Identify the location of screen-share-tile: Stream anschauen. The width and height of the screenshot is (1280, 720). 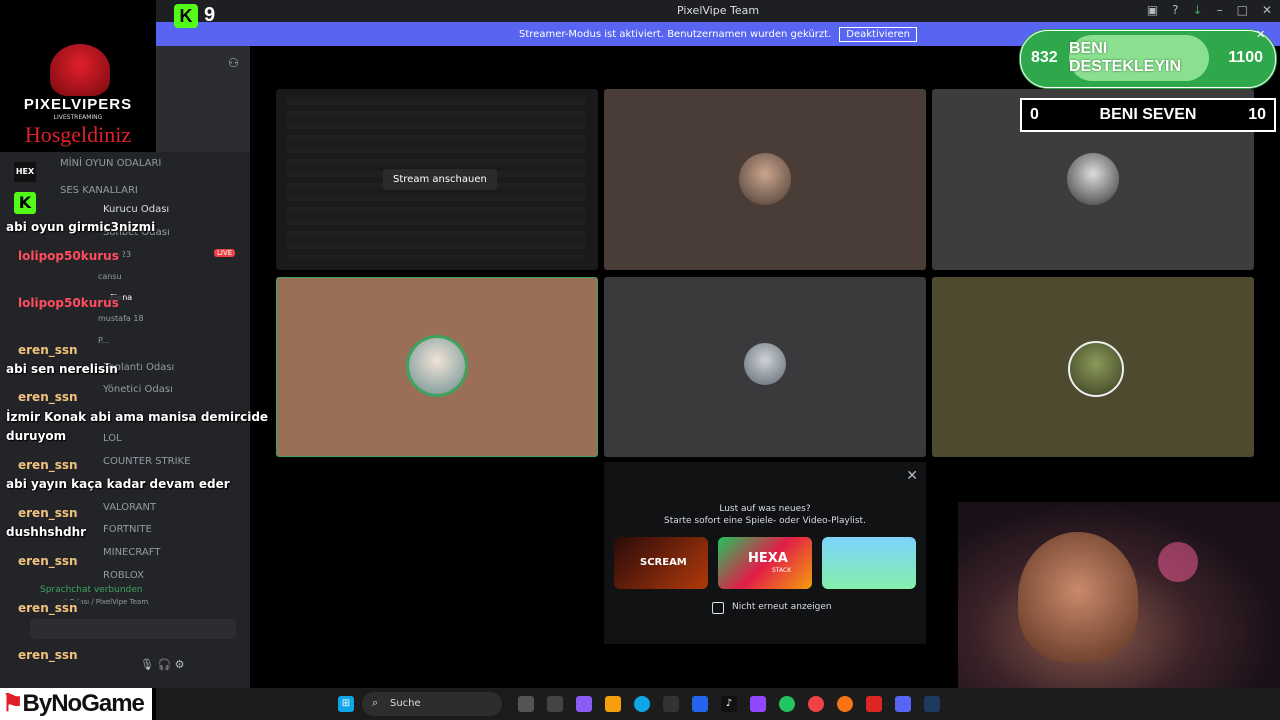
(437, 179).